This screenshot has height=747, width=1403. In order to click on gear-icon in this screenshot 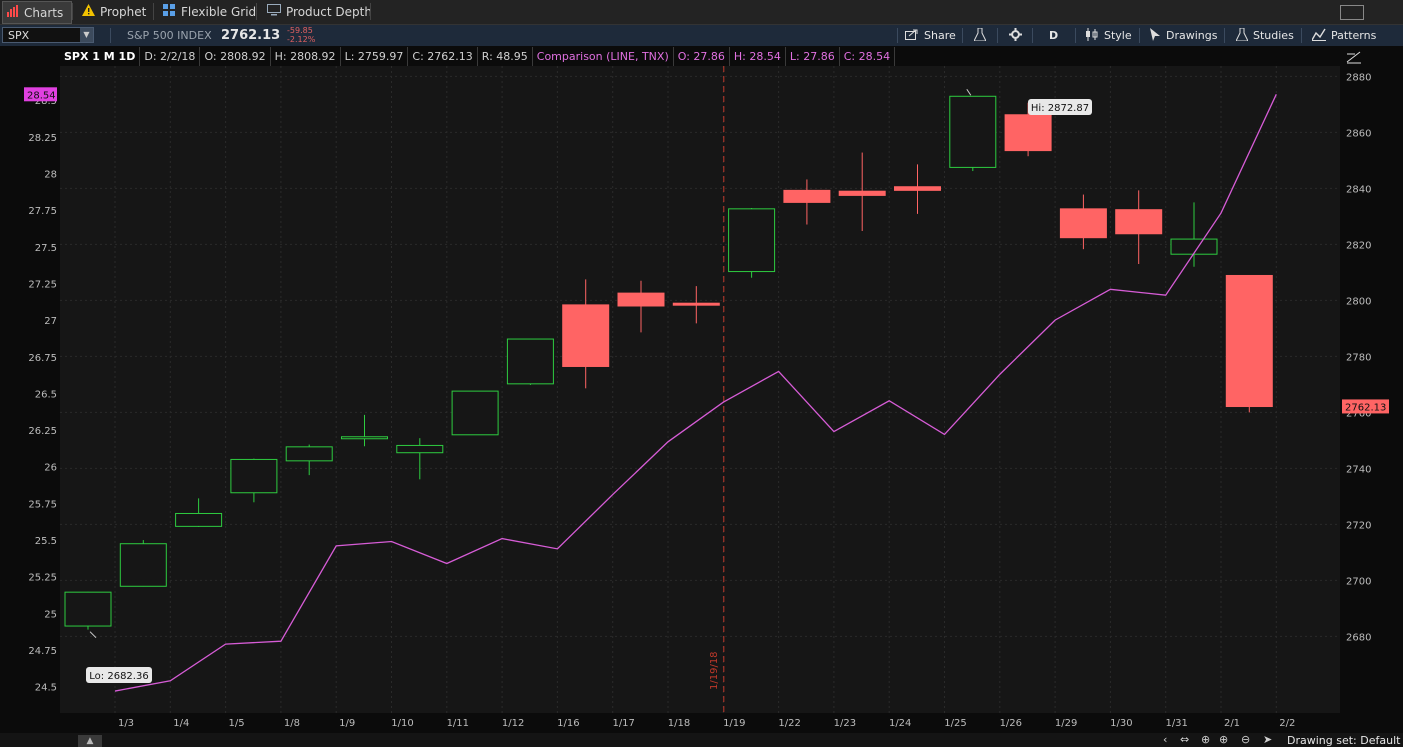, I will do `click(1015, 35)`.